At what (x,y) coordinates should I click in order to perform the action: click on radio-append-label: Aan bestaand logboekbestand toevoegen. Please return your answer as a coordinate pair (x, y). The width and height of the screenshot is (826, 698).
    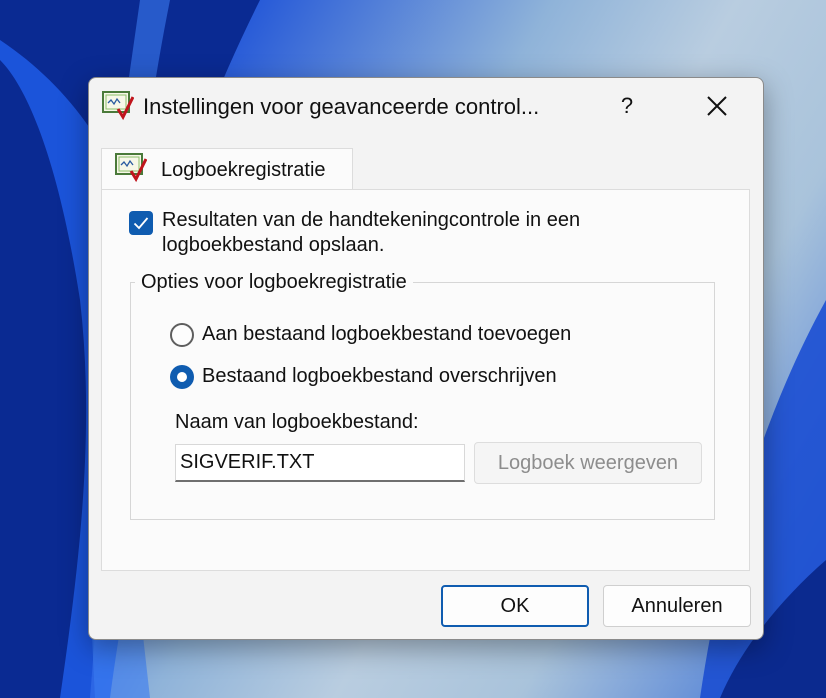
    Looking at the image, I should click on (386, 334).